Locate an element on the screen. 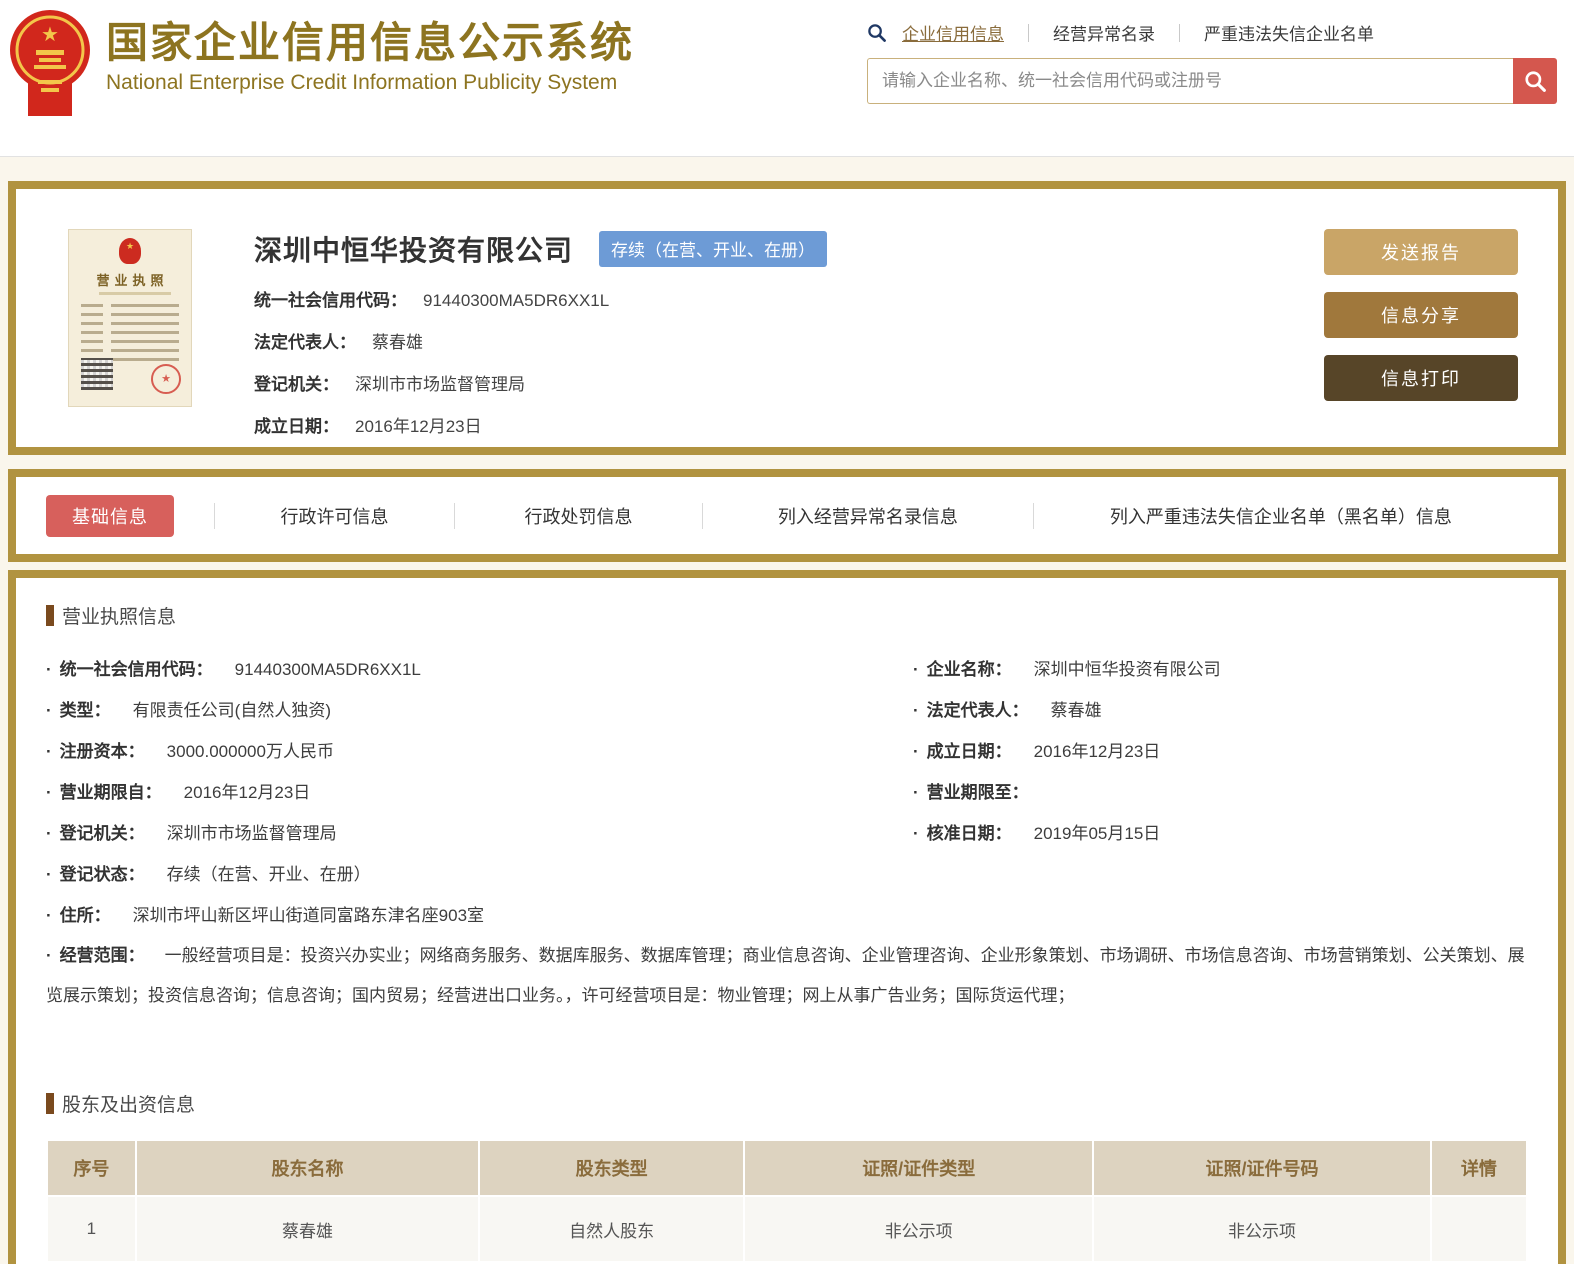  license-emblem-icon is located at coordinates (130, 251).